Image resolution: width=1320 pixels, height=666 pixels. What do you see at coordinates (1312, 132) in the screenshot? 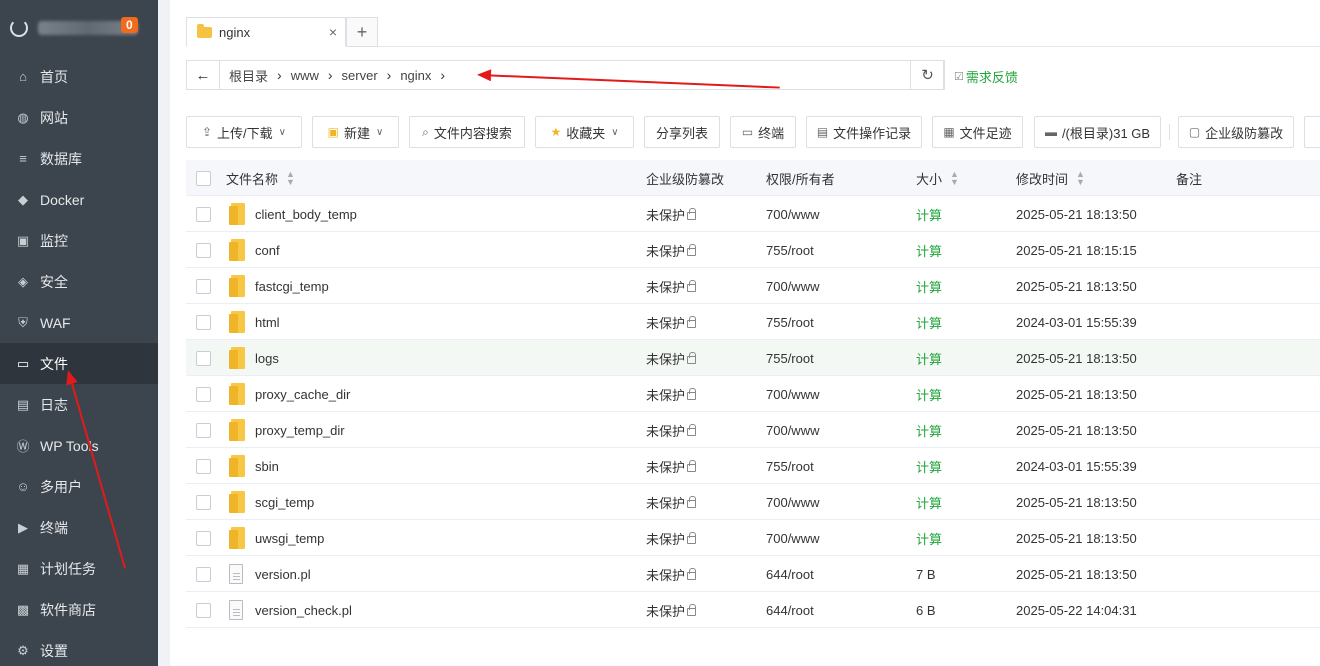
I see `more-button` at bounding box center [1312, 132].